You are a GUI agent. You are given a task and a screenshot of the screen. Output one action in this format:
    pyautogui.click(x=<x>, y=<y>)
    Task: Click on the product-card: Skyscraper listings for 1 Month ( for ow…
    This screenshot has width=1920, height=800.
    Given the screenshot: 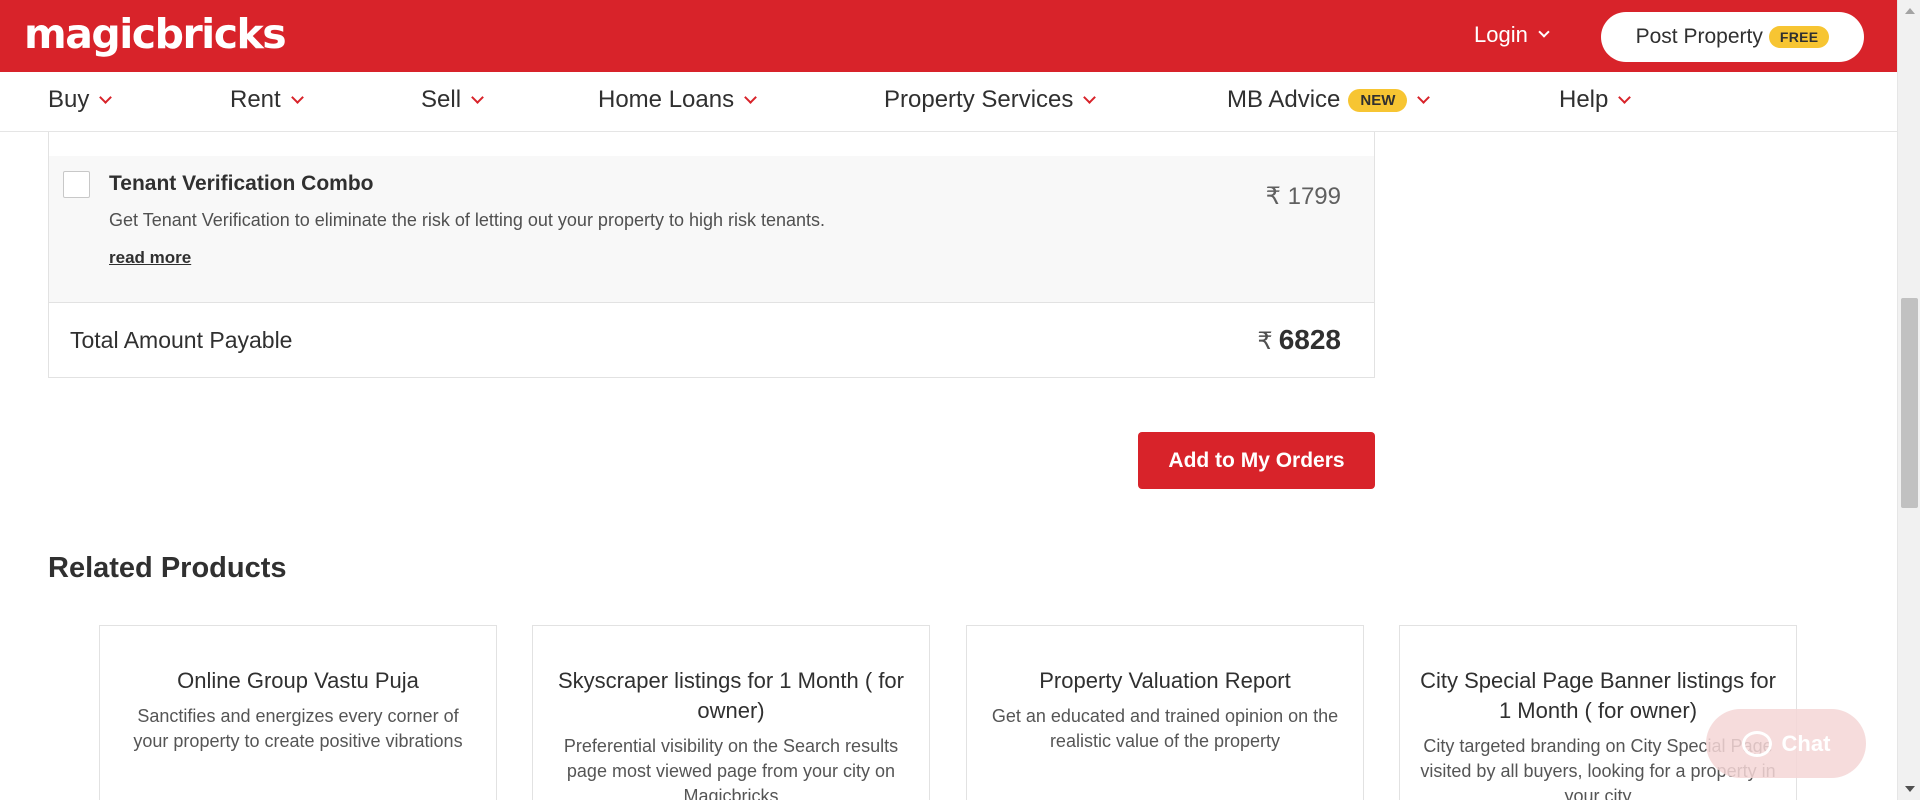 What is the action you would take?
    pyautogui.click(x=731, y=712)
    